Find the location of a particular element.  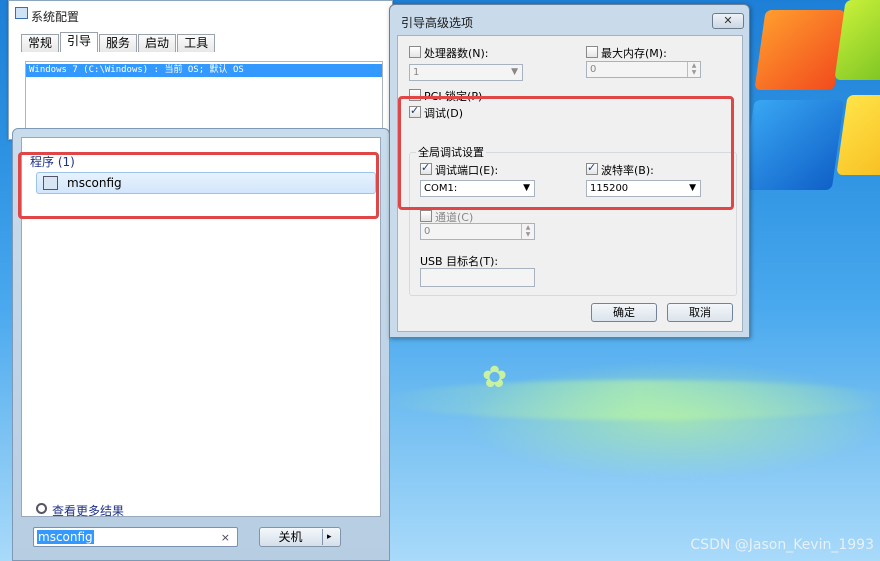

desktop-glow is located at coordinates (670, 420).